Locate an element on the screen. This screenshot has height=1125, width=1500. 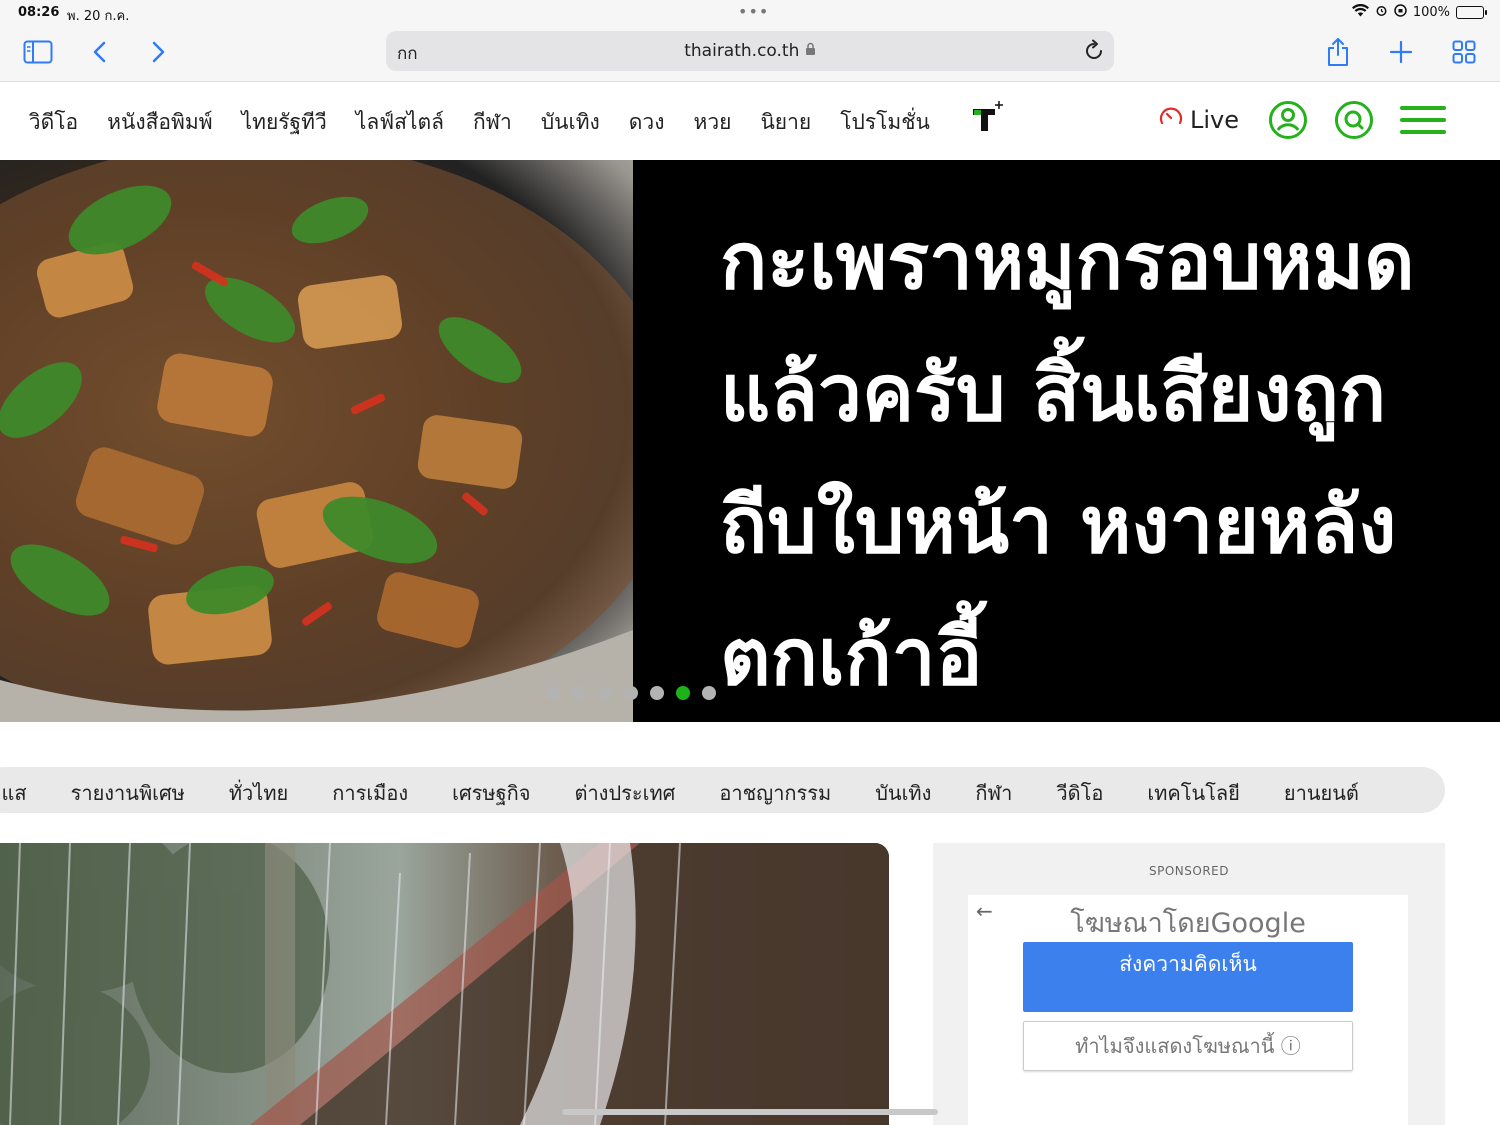
nav-item-lifestyle: ไลฟ์สไตล์ is located at coordinates (400, 122).